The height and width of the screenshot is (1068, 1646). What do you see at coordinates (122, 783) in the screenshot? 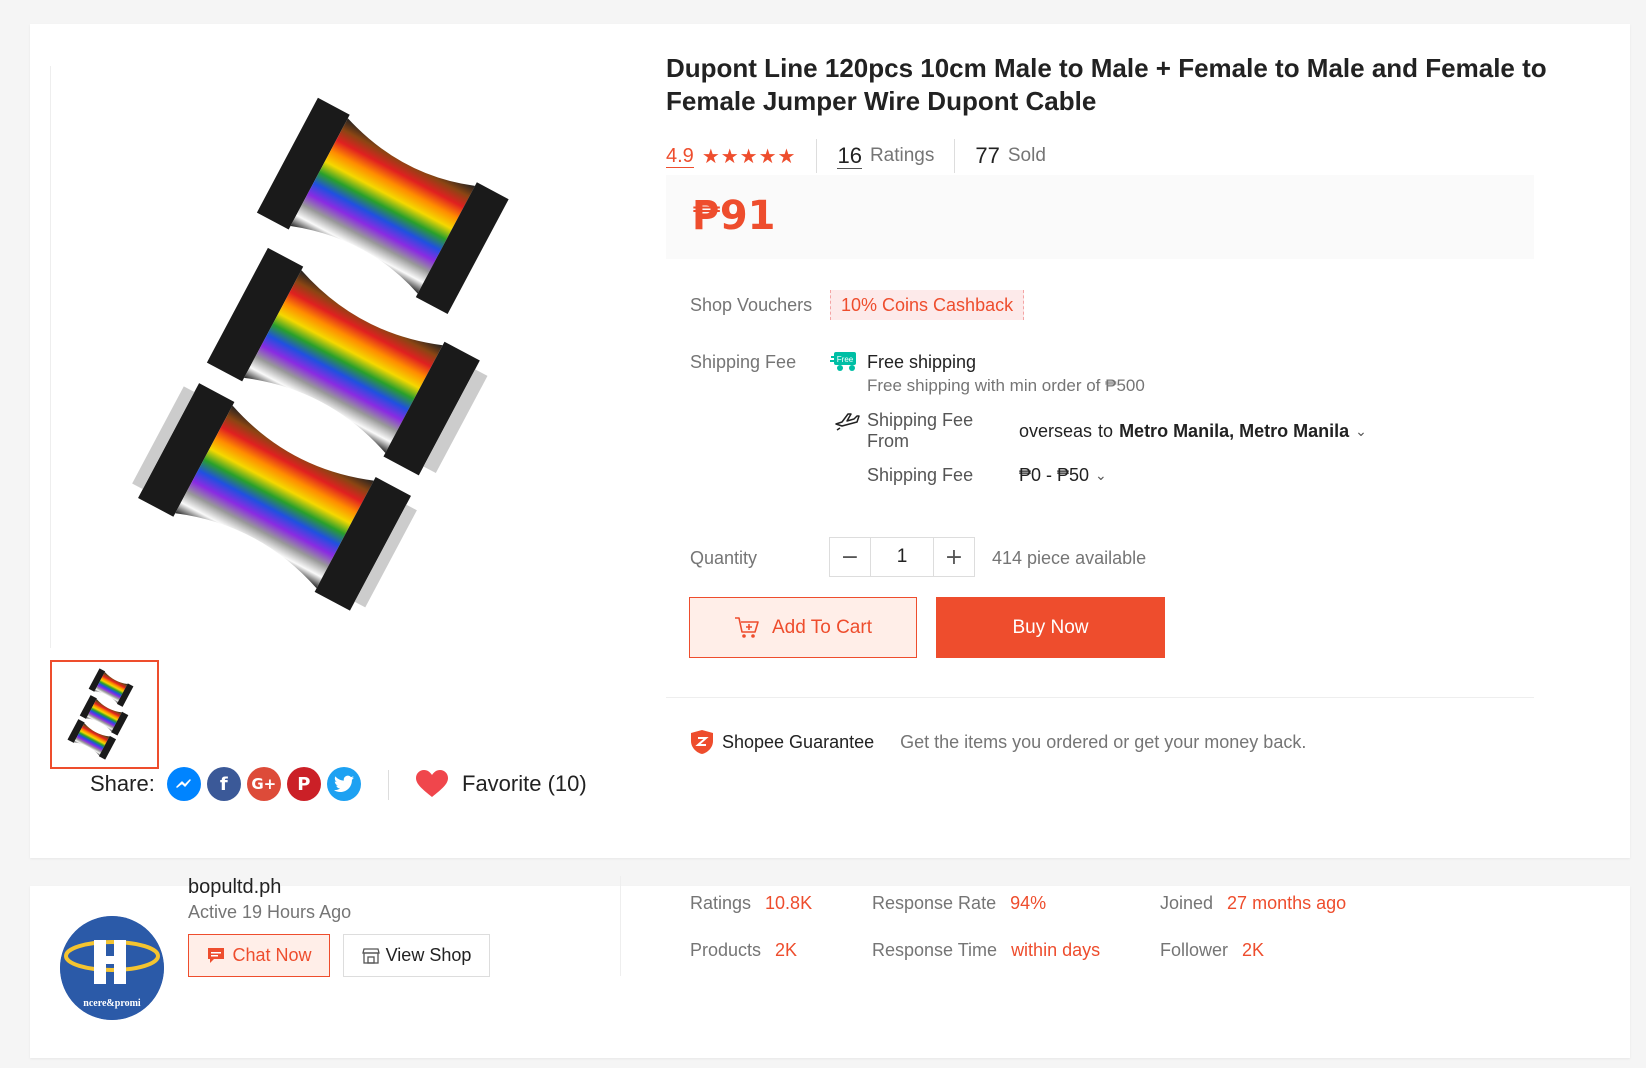
I see `share-label: Share:` at bounding box center [122, 783].